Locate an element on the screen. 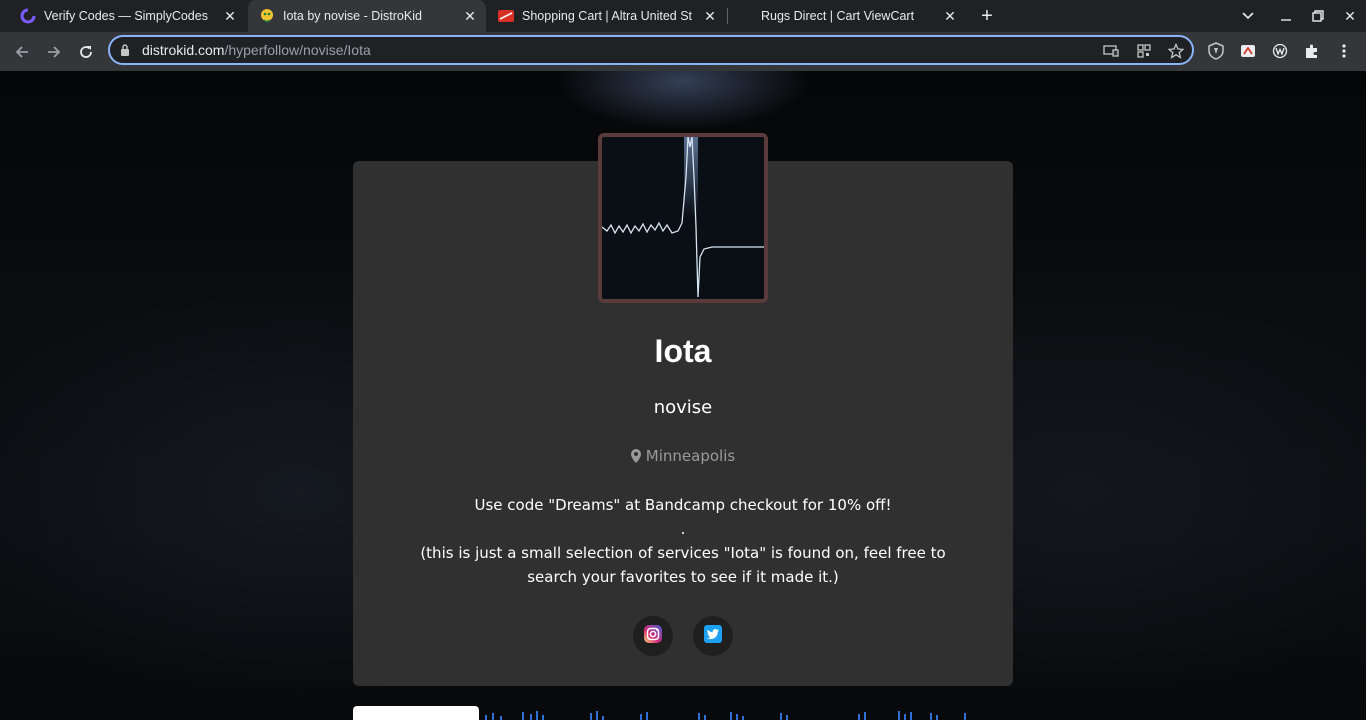  url-text: distrokid.com/hyperfollow/novise/Iota is located at coordinates (256, 50).